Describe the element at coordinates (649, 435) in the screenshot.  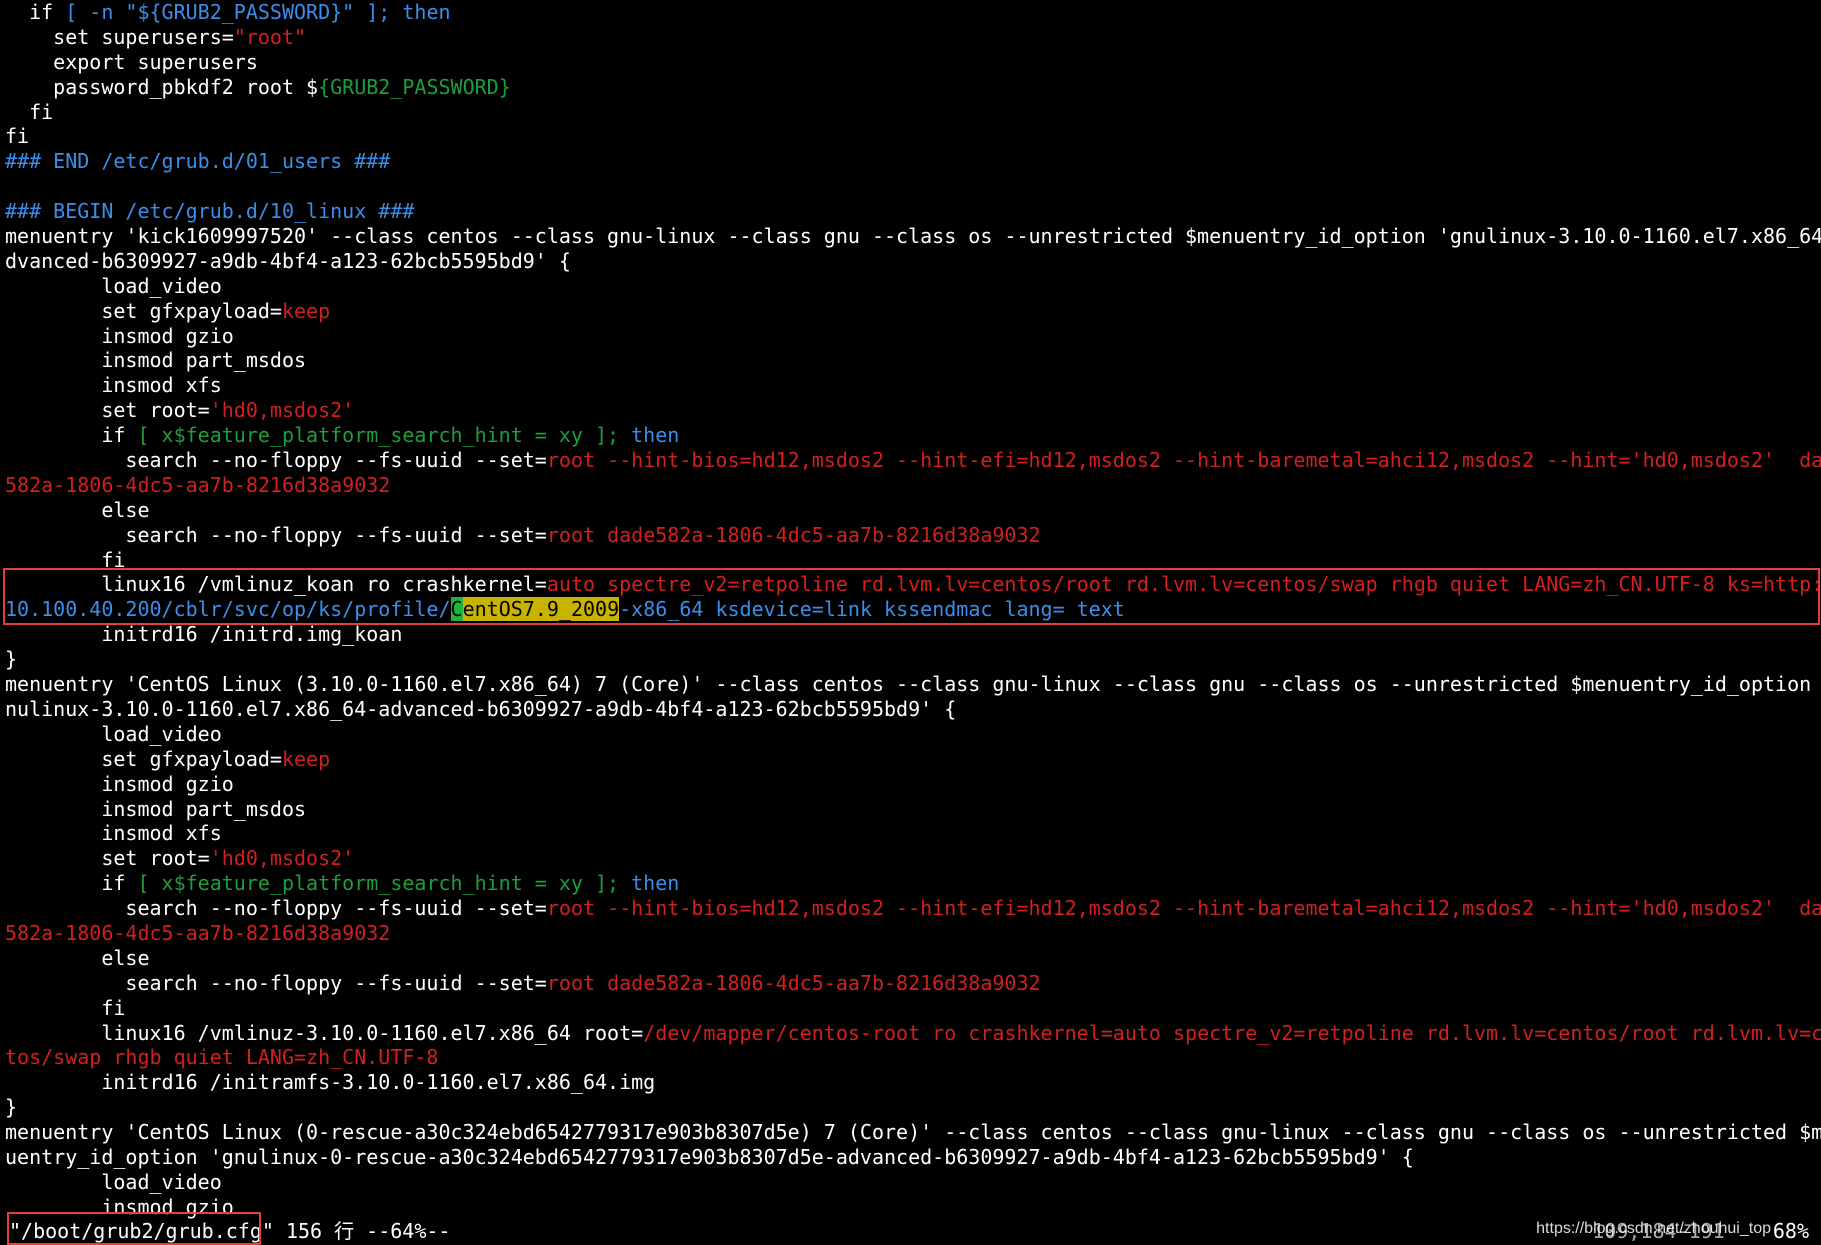
I see `code-token: then` at that location.